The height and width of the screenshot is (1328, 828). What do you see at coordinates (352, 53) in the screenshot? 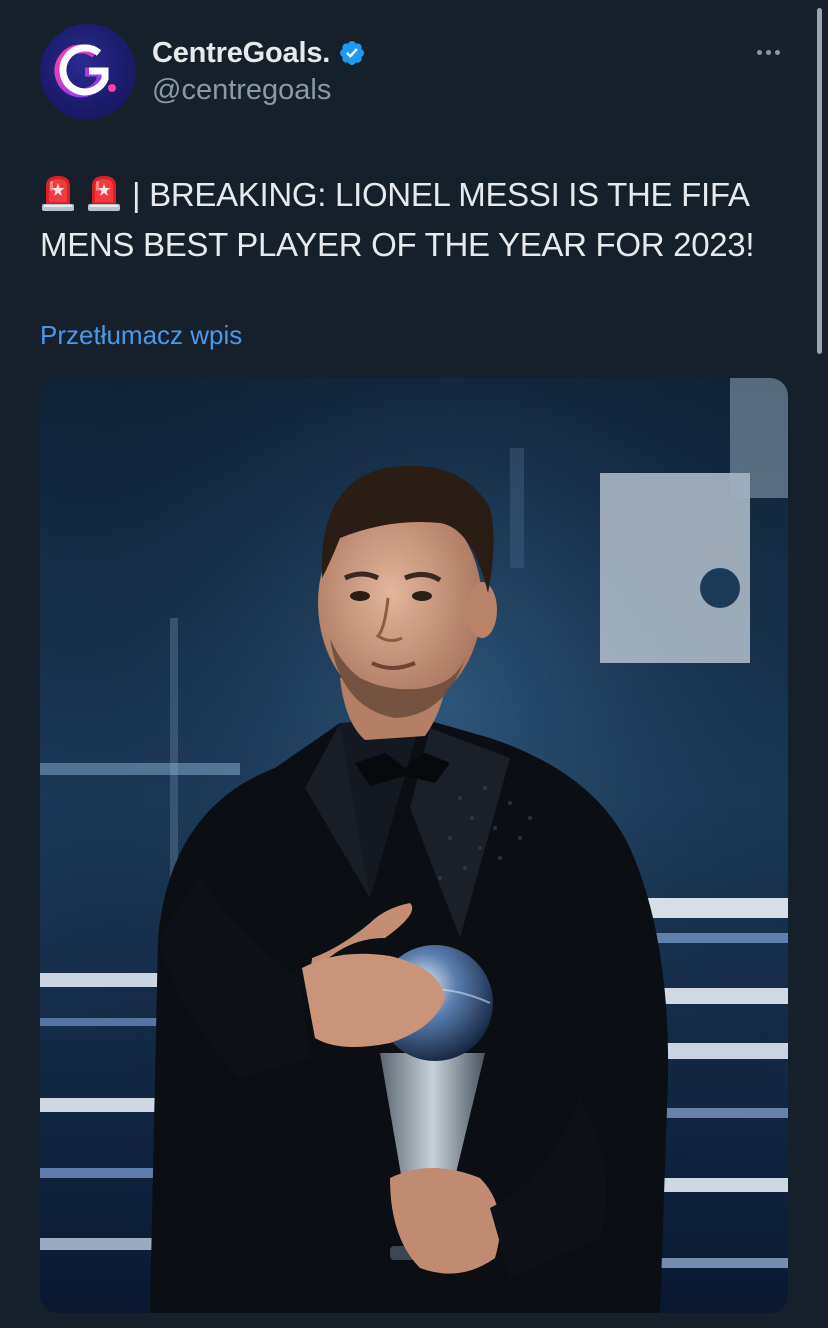
I see `verified-badge-icon` at bounding box center [352, 53].